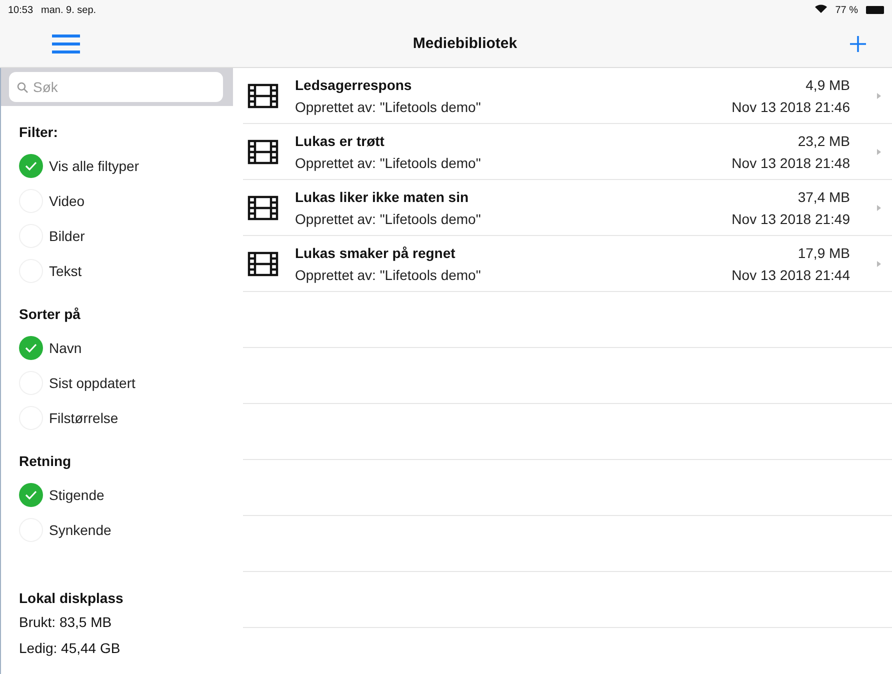 The image size is (892, 674). What do you see at coordinates (791, 274) in the screenshot?
I see `file-date: Nov 13 2018 21:44` at bounding box center [791, 274].